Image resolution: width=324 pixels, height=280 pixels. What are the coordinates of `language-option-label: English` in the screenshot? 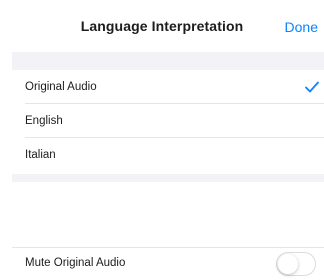 It's located at (44, 121).